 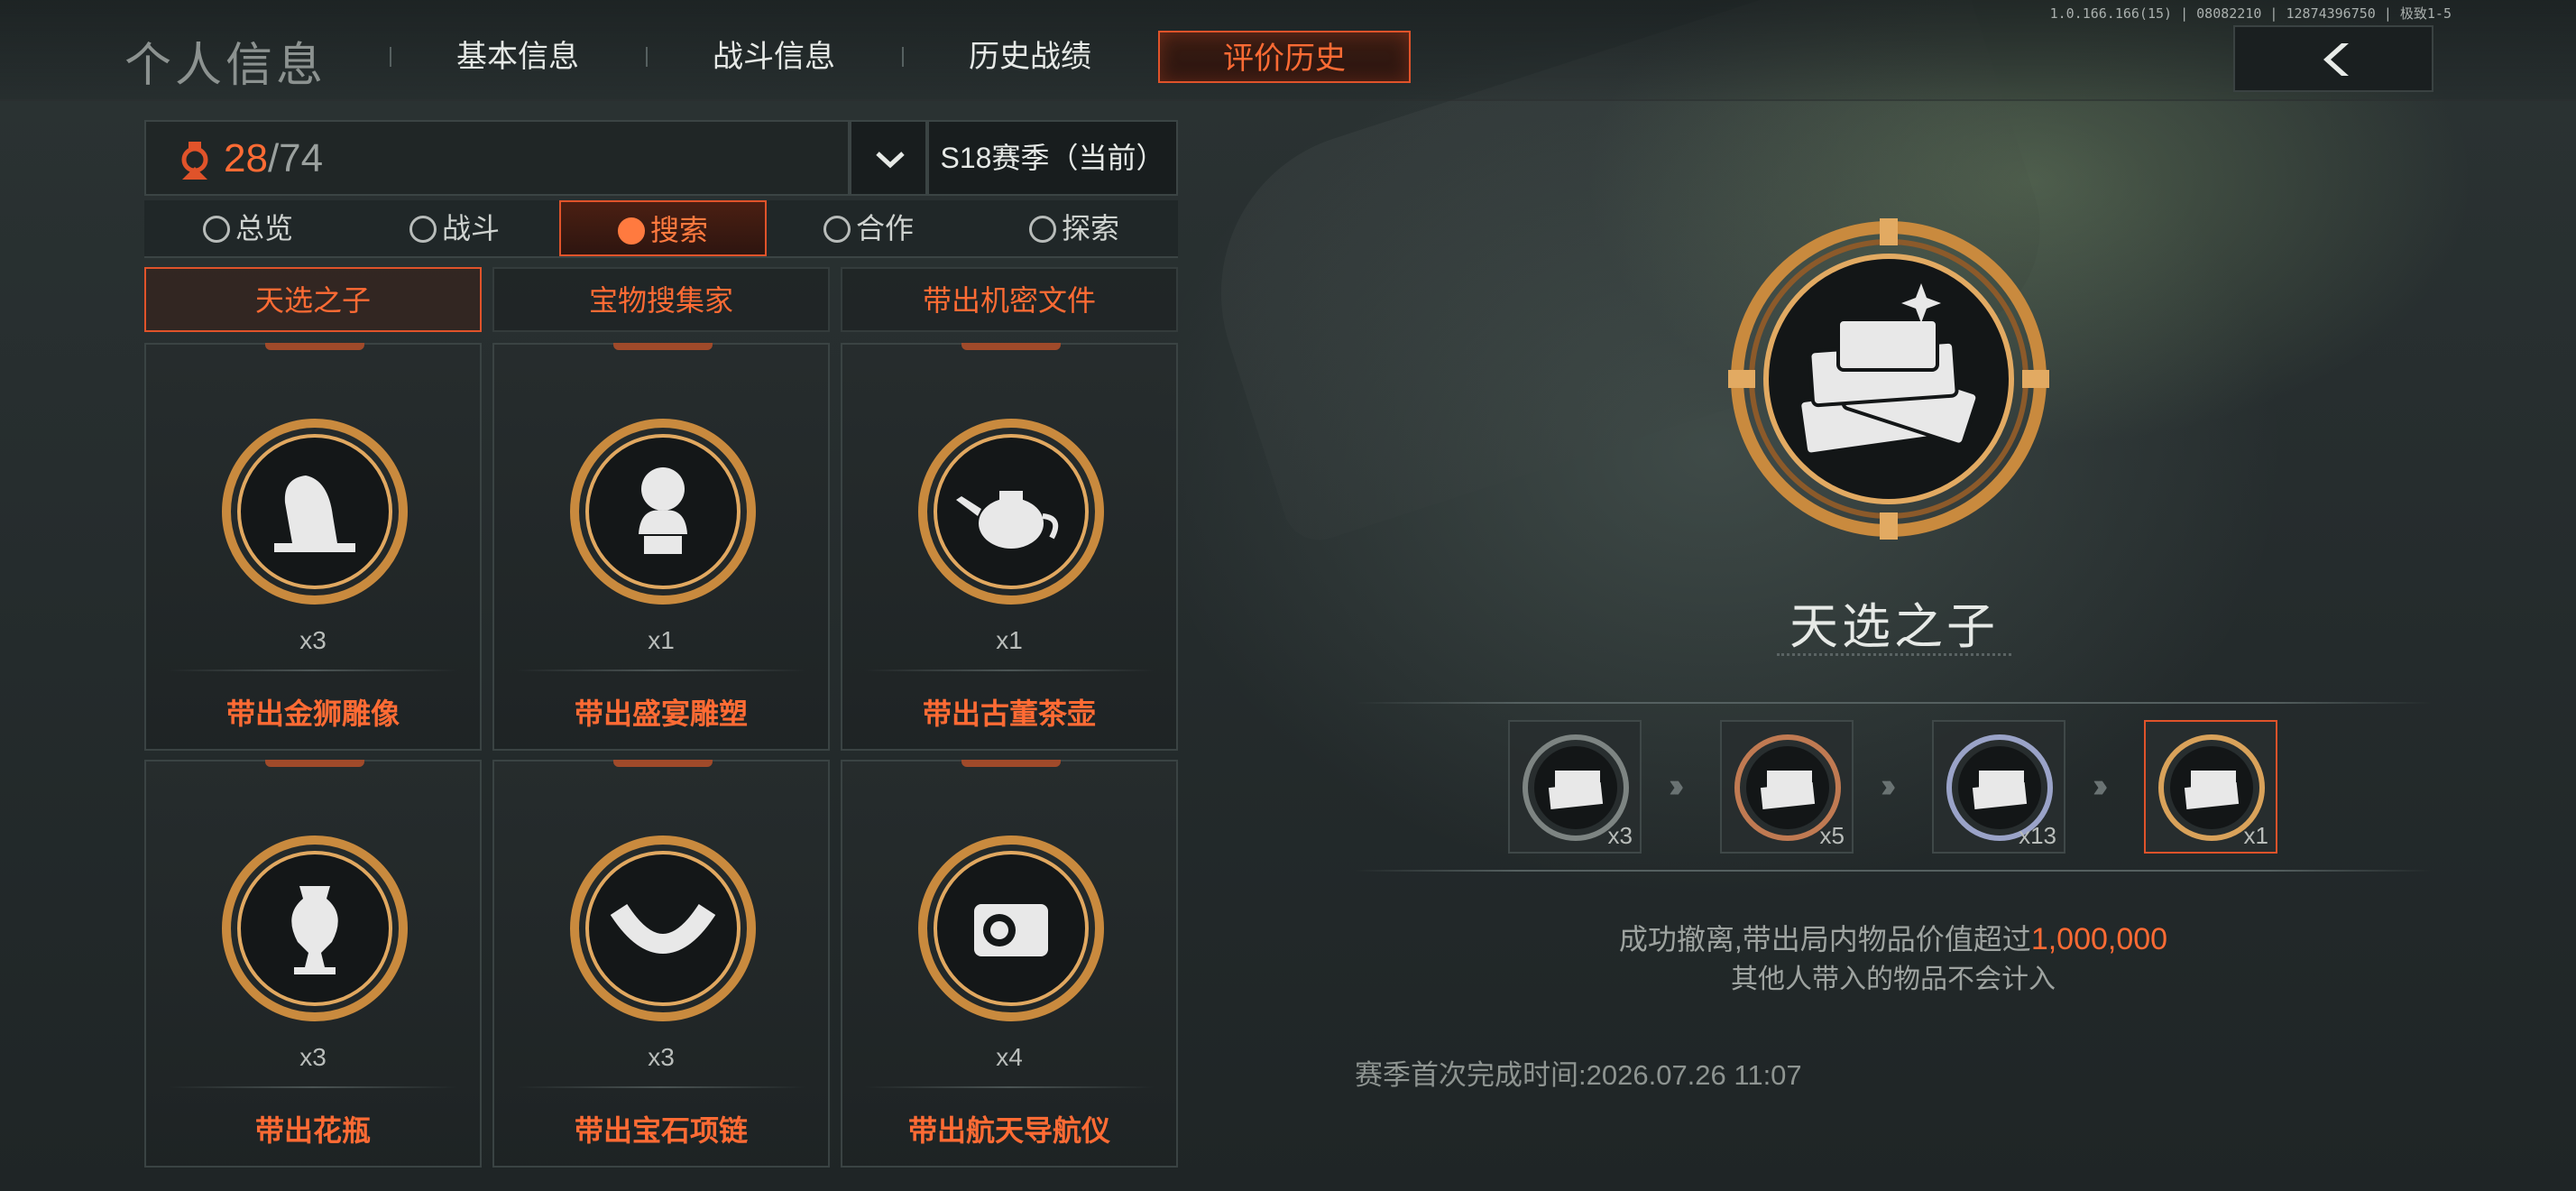 I want to click on tier-bronze: x5, so click(x=1787, y=787).